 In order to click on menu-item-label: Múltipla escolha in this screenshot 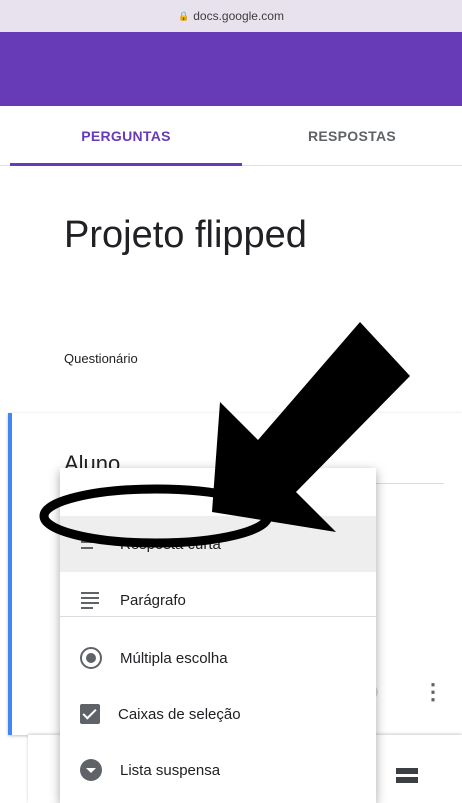, I will do `click(174, 658)`.